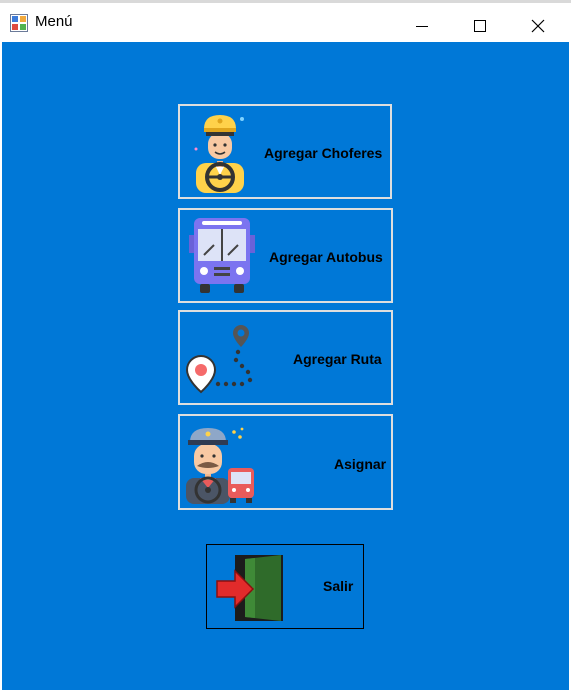 This screenshot has width=571, height=692. I want to click on close-button, so click(538, 25).